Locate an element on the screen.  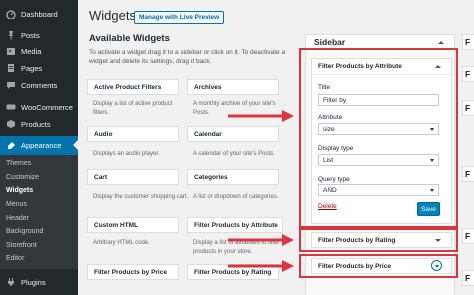
woocommerce-icon is located at coordinates (11, 107).